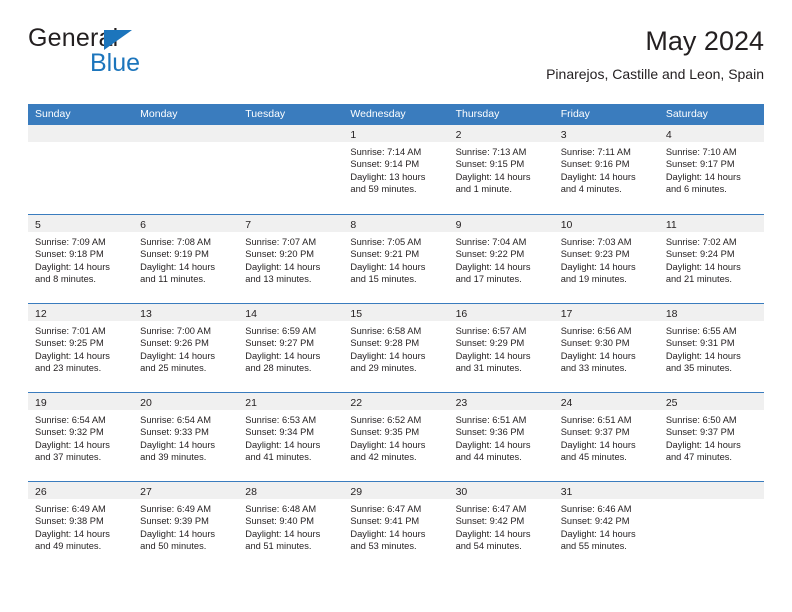 The height and width of the screenshot is (612, 792). What do you see at coordinates (493, 272) in the screenshot?
I see `daylight-text: Daylight: 14 hours and 17 minutes.` at bounding box center [493, 272].